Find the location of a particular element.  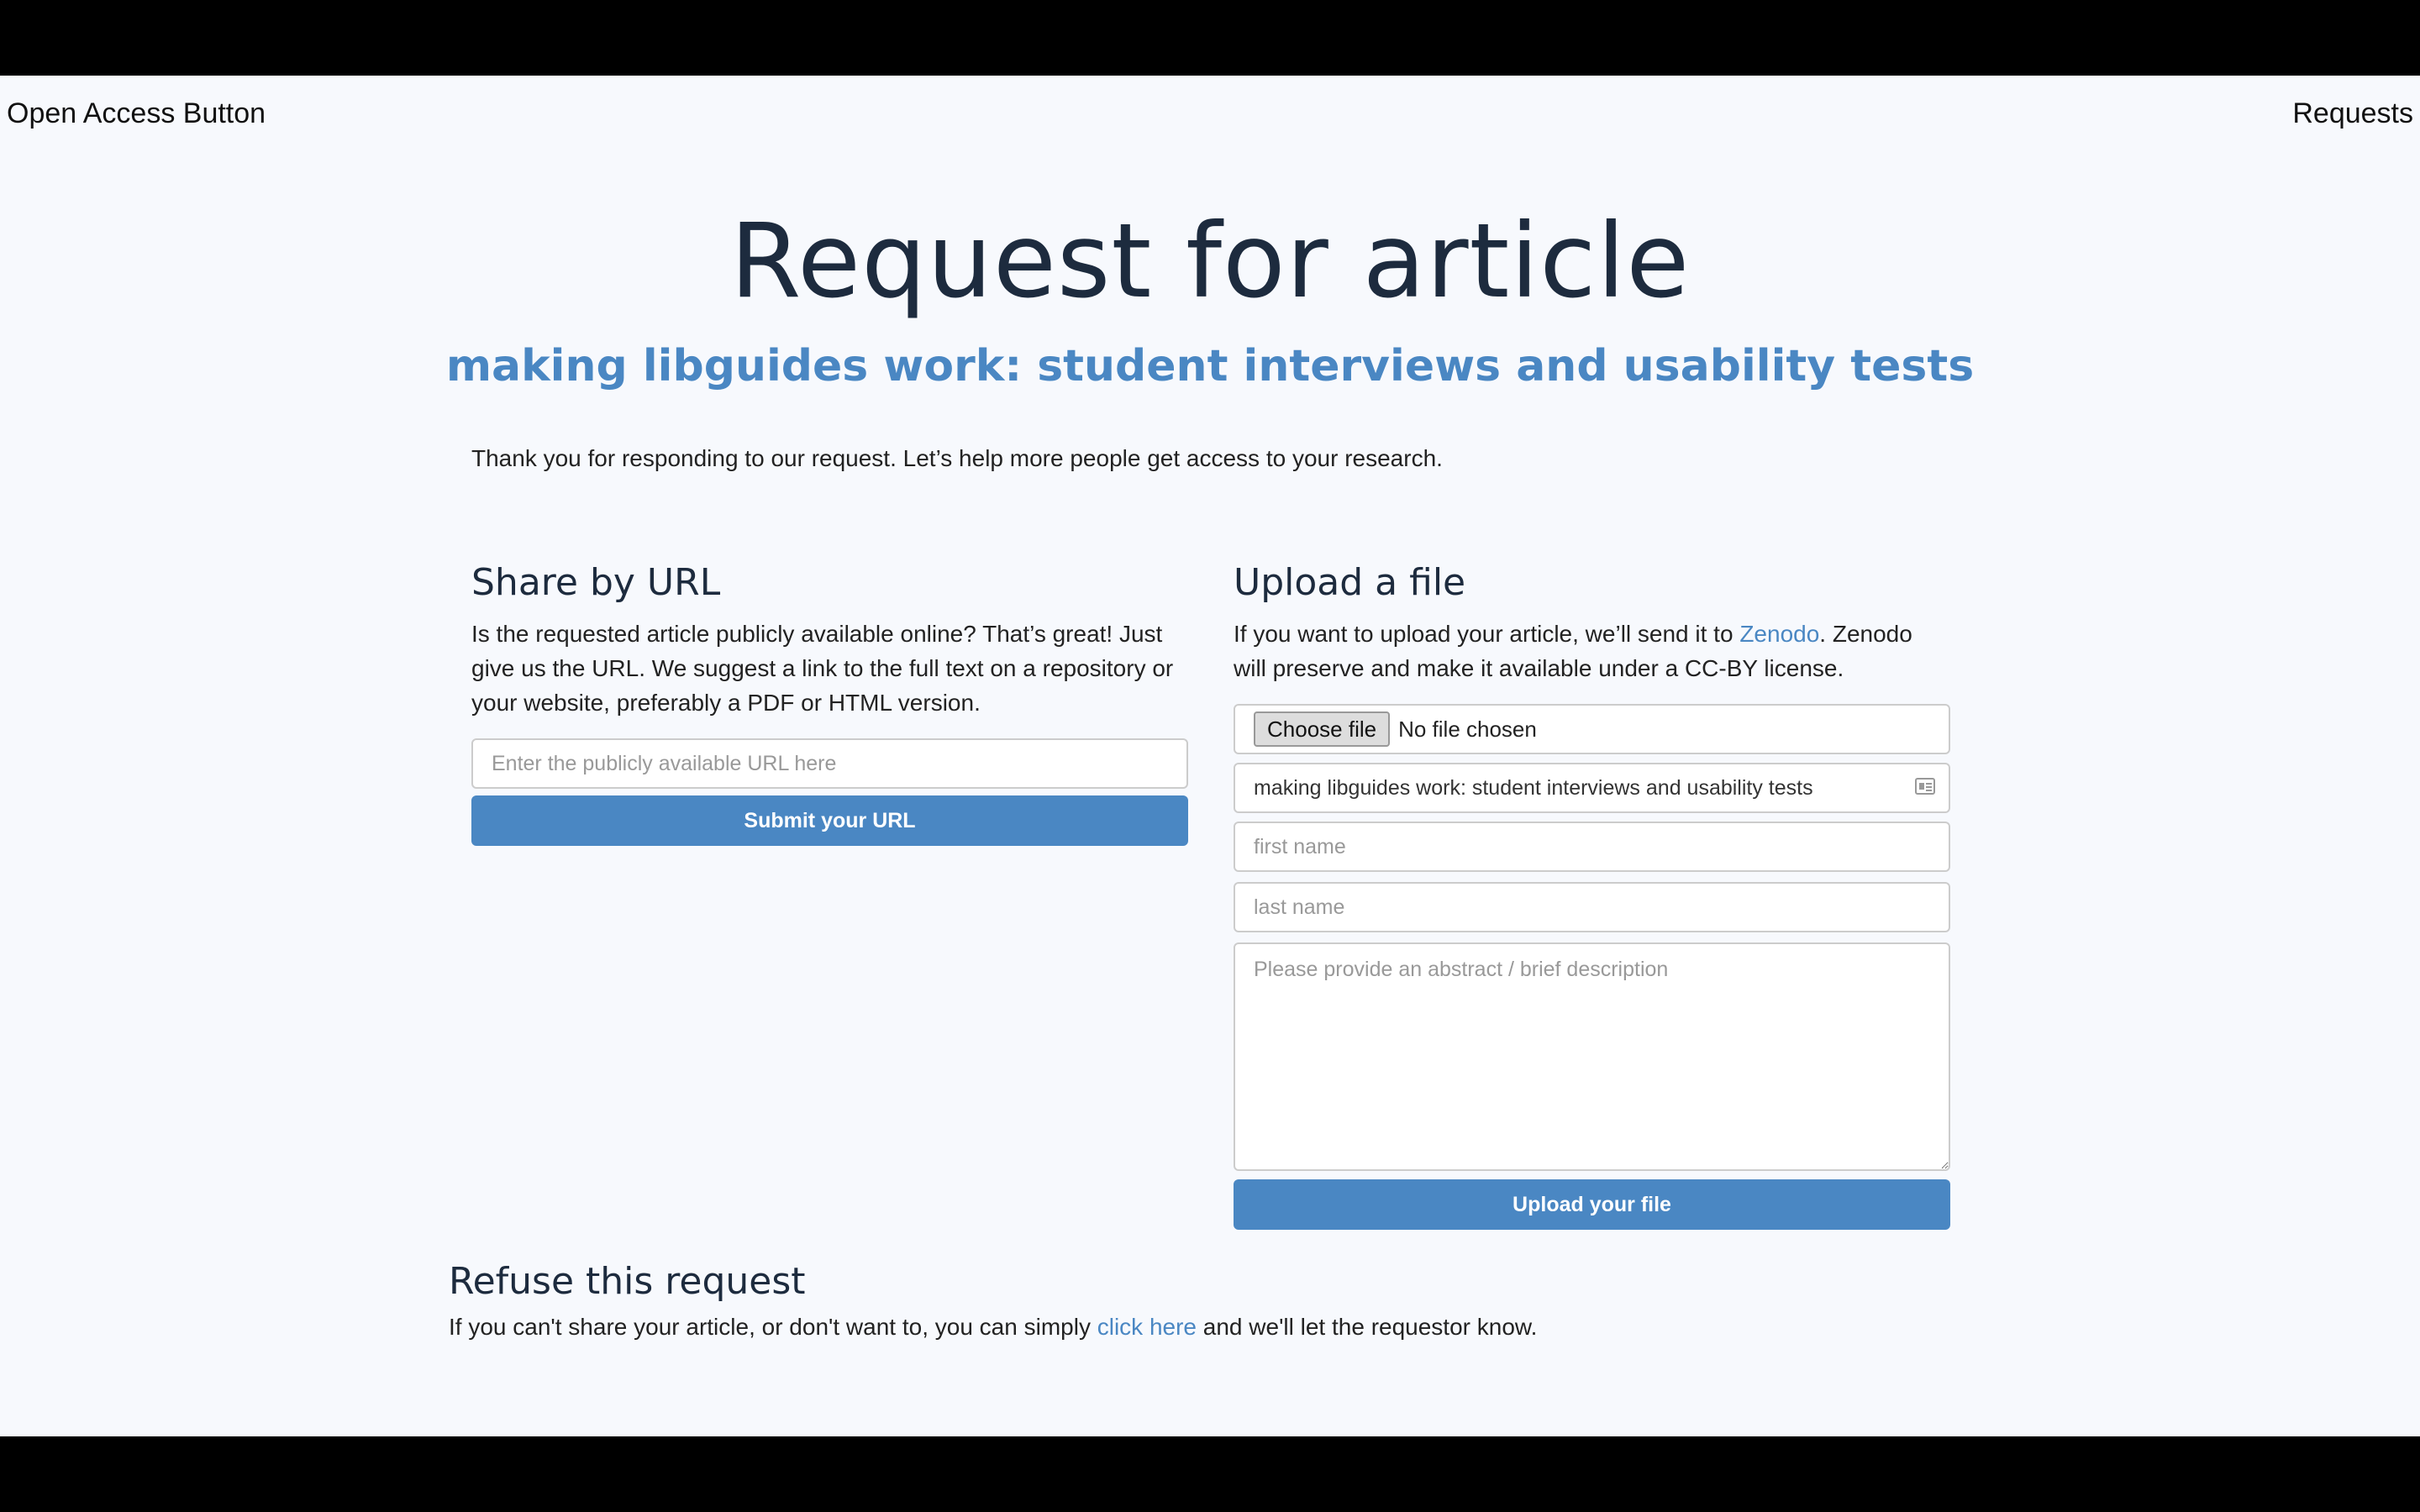

upload-file-button: Upload your file is located at coordinates (1592, 1205).